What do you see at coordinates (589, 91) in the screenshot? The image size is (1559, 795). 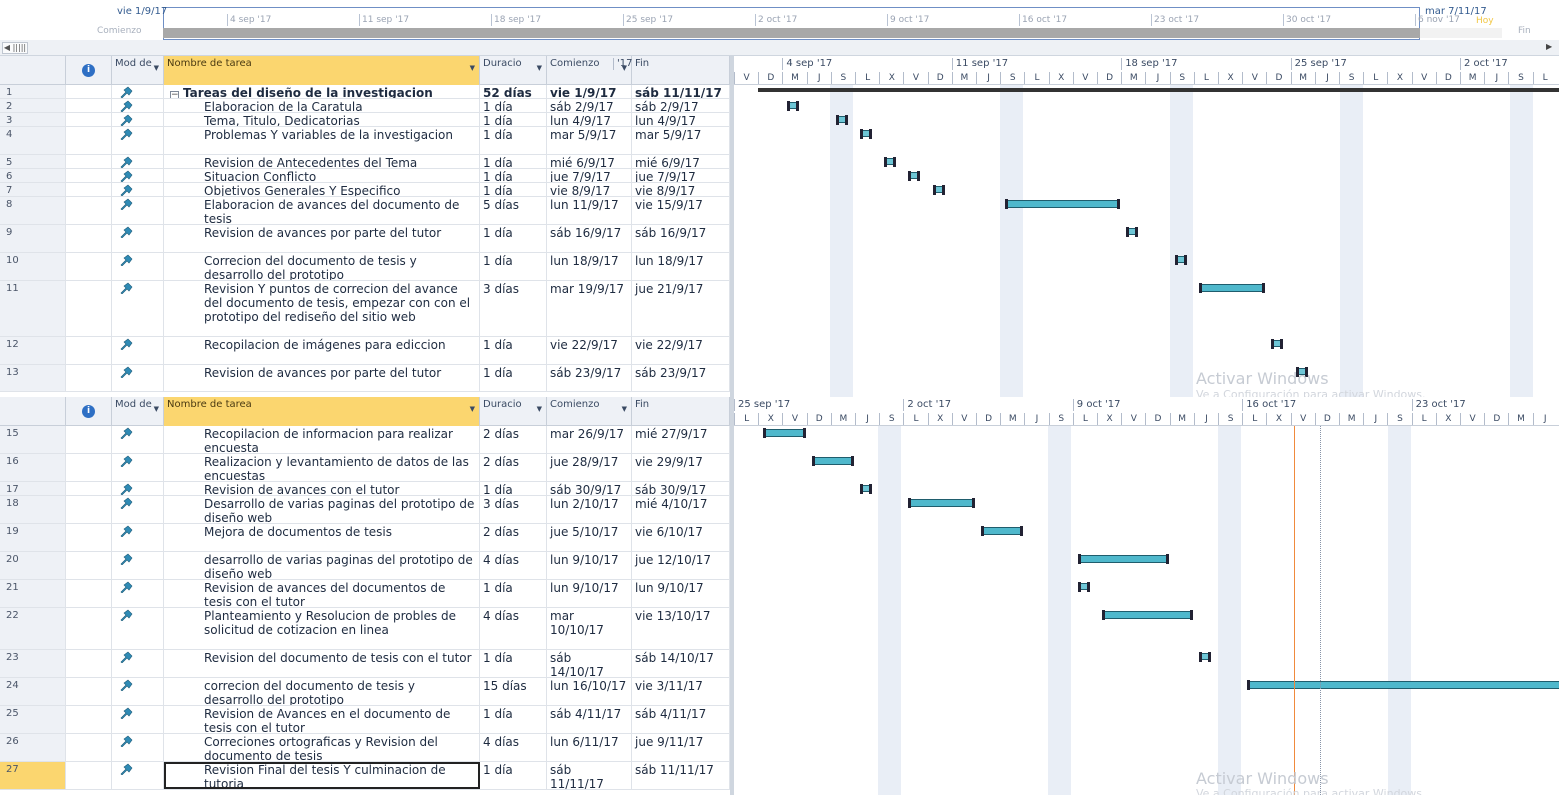 I see `task-start: vie 1/9/17` at bounding box center [589, 91].